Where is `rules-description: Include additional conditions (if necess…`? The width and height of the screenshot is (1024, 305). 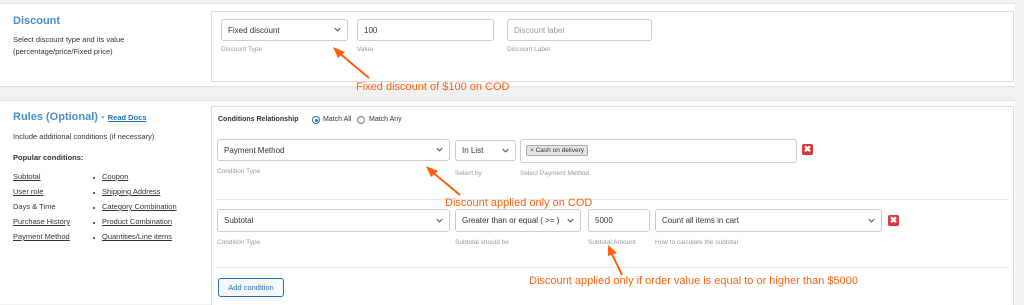
rules-description: Include additional conditions (if necess… is located at coordinates (84, 136).